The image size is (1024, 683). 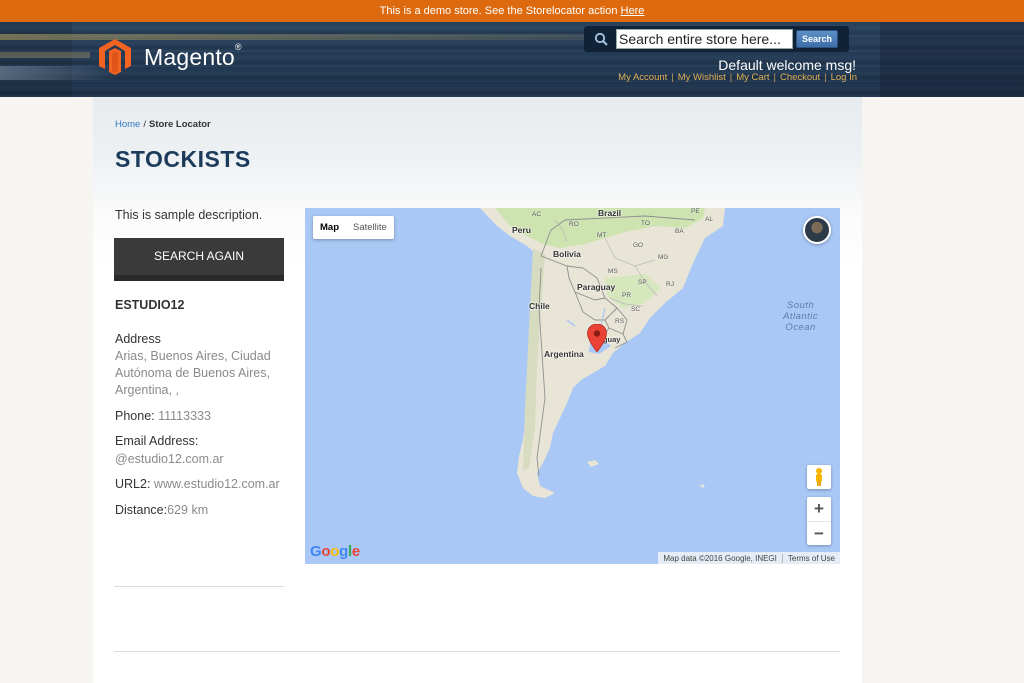 I want to click on map-label-bolivia: Bolivia, so click(x=567, y=254).